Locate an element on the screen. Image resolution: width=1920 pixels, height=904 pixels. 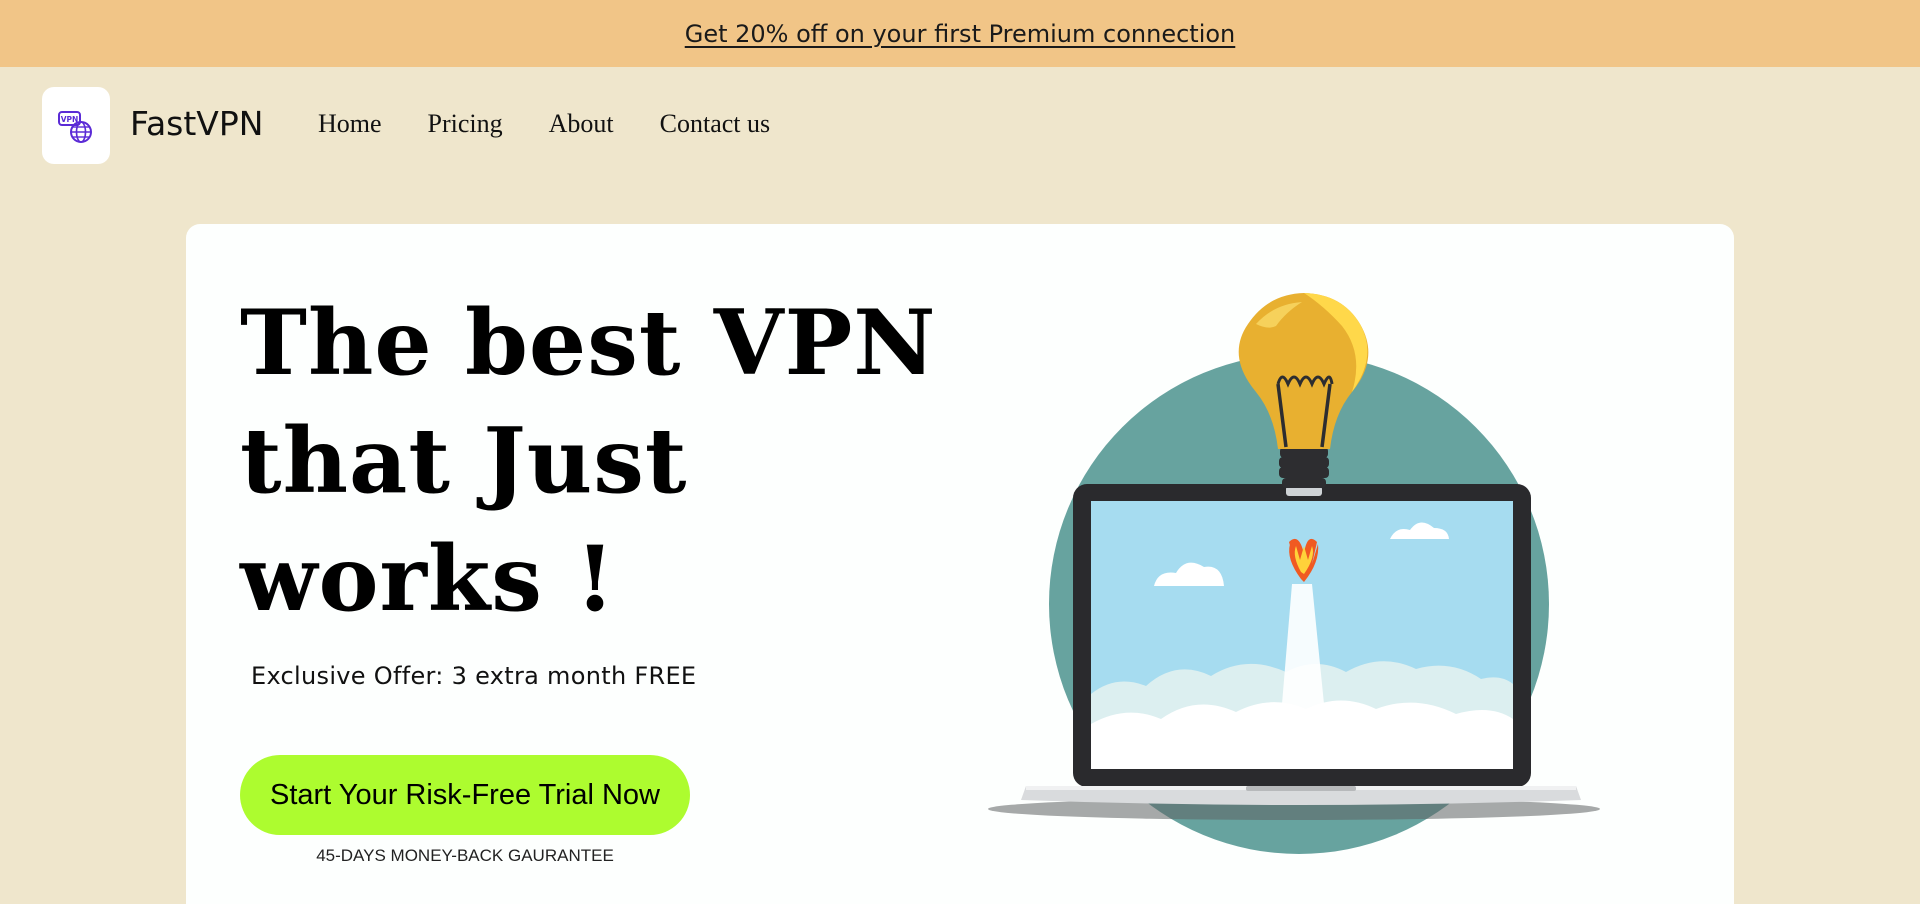
nav-pricing: Pricing is located at coordinates (465, 124).